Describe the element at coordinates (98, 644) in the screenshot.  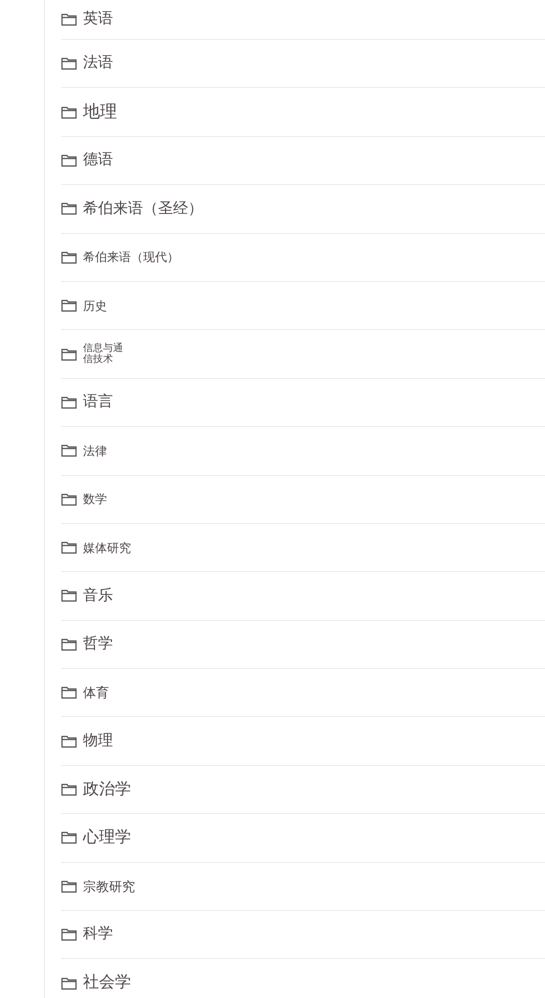
I see `folder-name: 哲学` at that location.